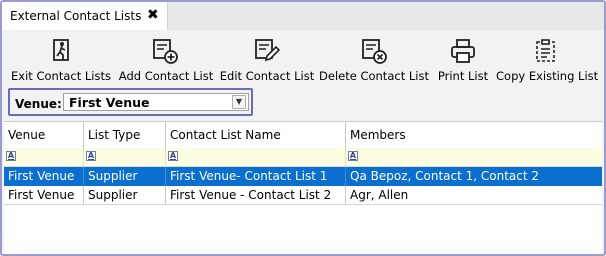 The image size is (606, 256). I want to click on add-contact-list-button: Add Contact List, so click(166, 58).